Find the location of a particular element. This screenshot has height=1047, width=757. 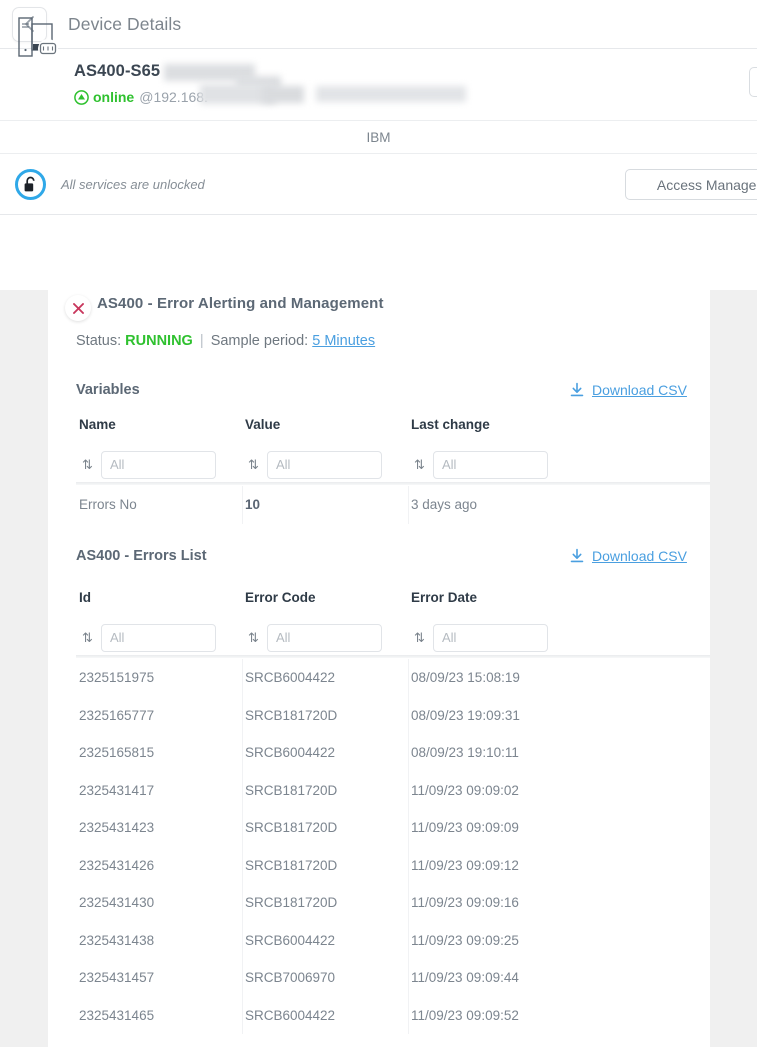

cell-error-date: 11/09/23 09:09:09 is located at coordinates (465, 828).